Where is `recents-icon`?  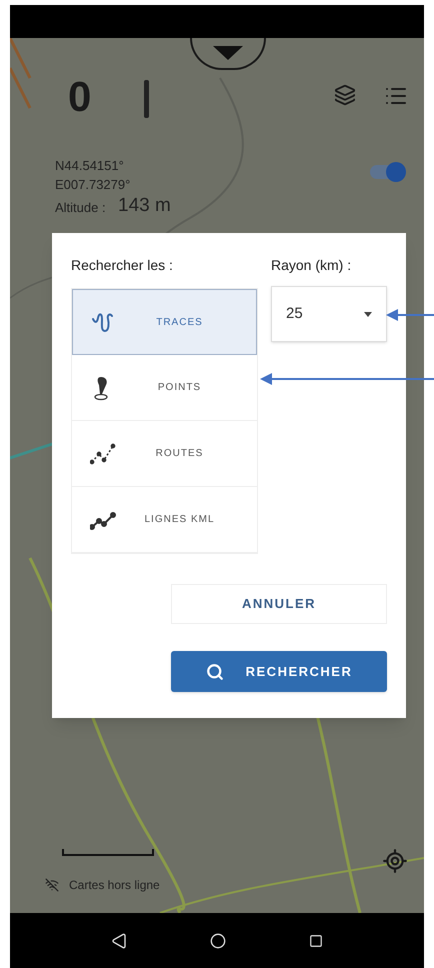
recents-icon is located at coordinates (315, 941).